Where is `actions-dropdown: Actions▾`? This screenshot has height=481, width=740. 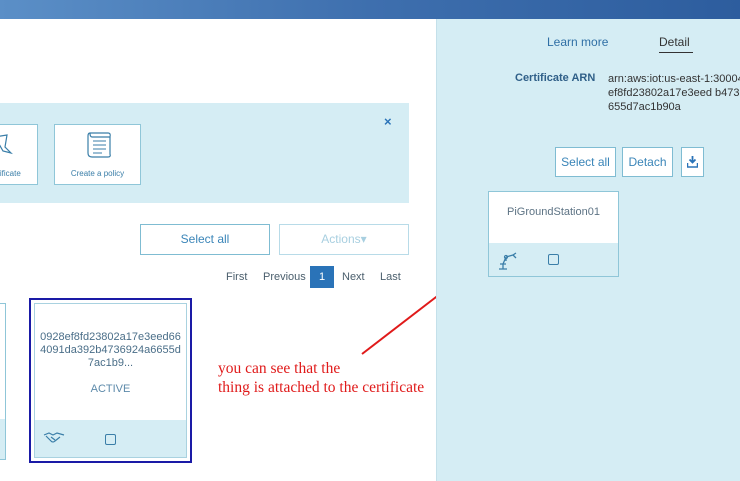
actions-dropdown: Actions▾ is located at coordinates (344, 239).